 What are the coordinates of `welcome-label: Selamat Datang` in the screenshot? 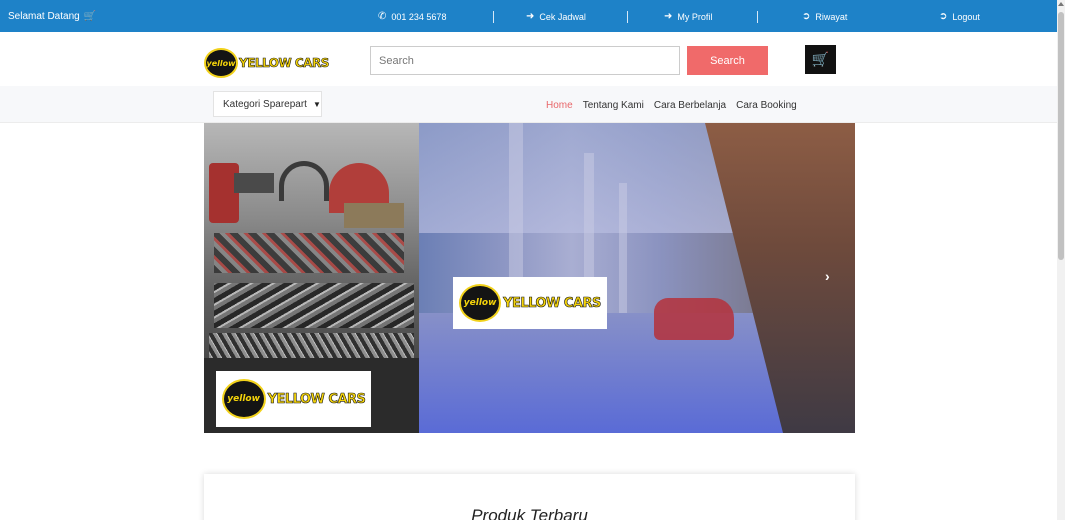 It's located at (44, 16).